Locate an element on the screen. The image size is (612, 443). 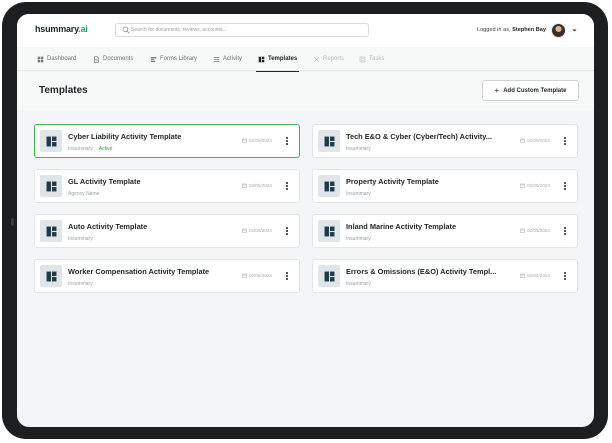
nav-label: Templates is located at coordinates (283, 59).